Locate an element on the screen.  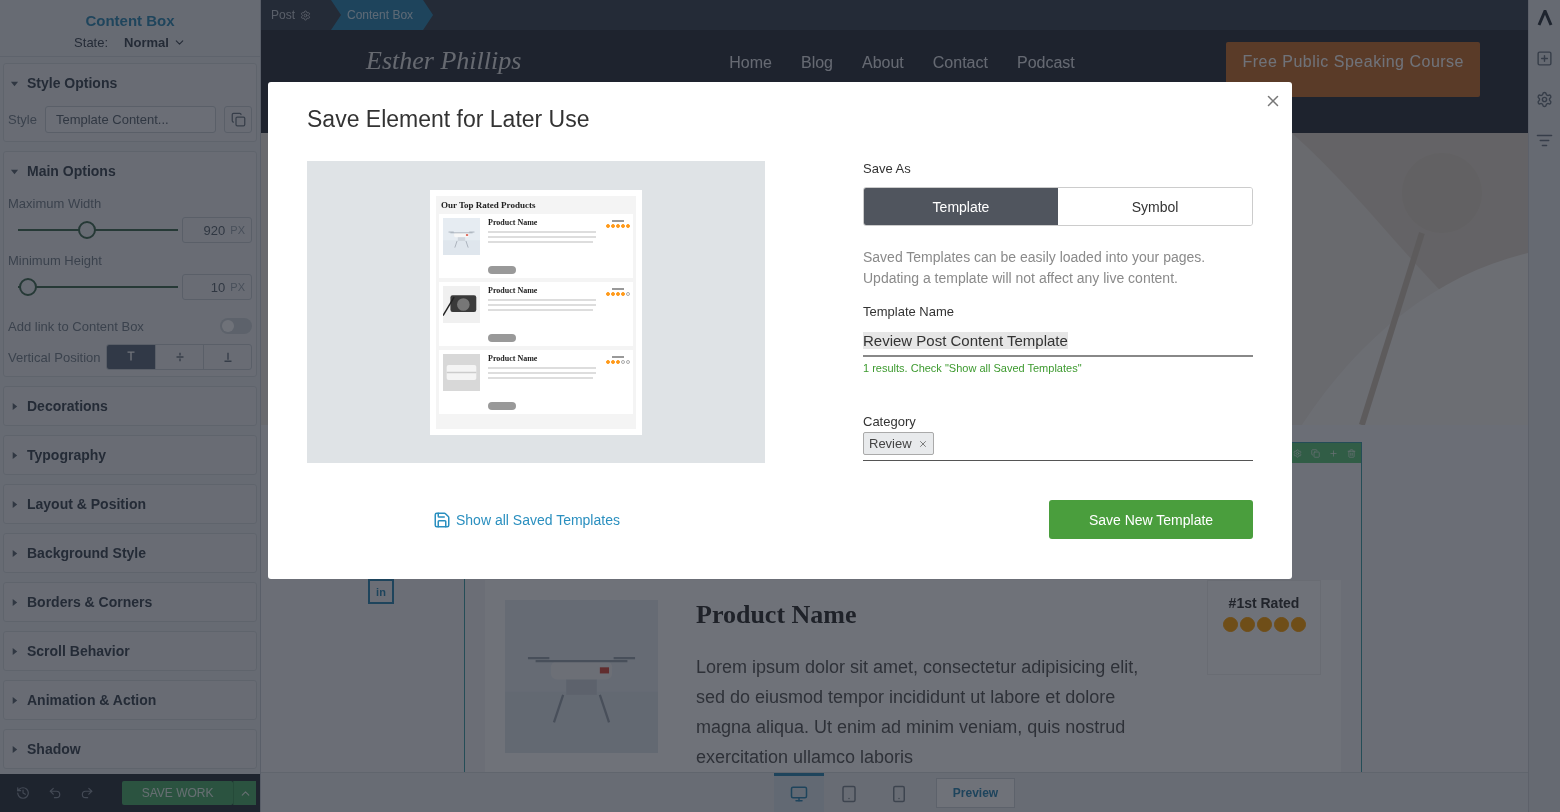
nav-link: About is located at coordinates (883, 63).